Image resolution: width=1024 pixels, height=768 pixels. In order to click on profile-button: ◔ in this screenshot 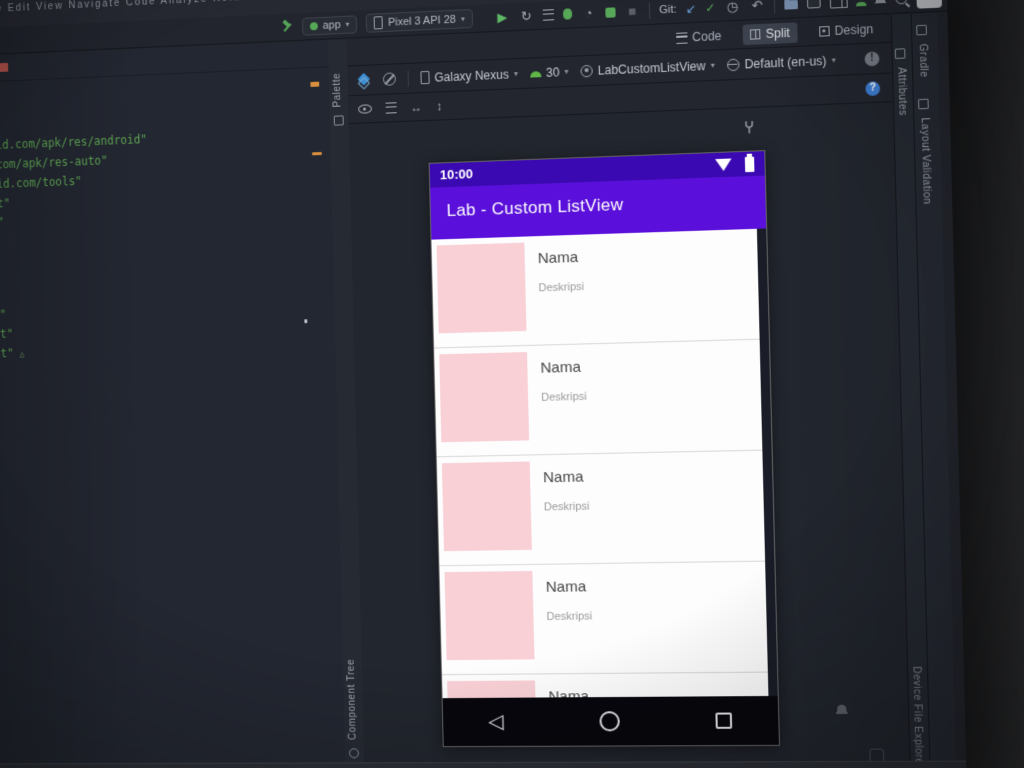, I will do `click(589, 13)`.